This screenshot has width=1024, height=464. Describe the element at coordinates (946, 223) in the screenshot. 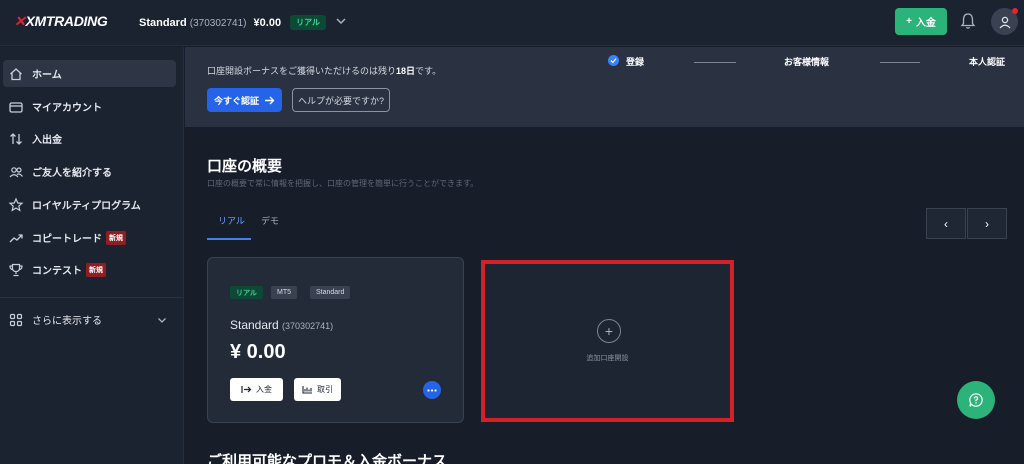

I see `prev-button: ‹` at that location.